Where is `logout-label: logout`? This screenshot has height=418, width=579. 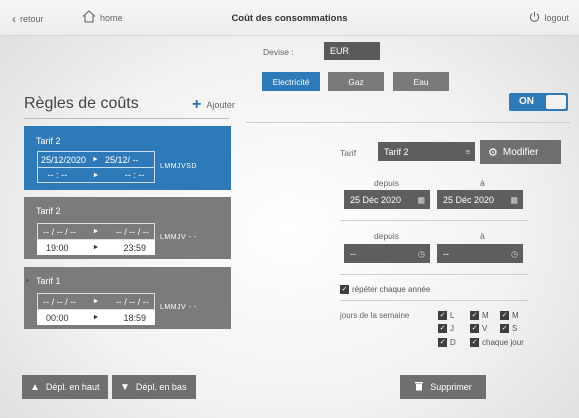 logout-label: logout is located at coordinates (556, 17).